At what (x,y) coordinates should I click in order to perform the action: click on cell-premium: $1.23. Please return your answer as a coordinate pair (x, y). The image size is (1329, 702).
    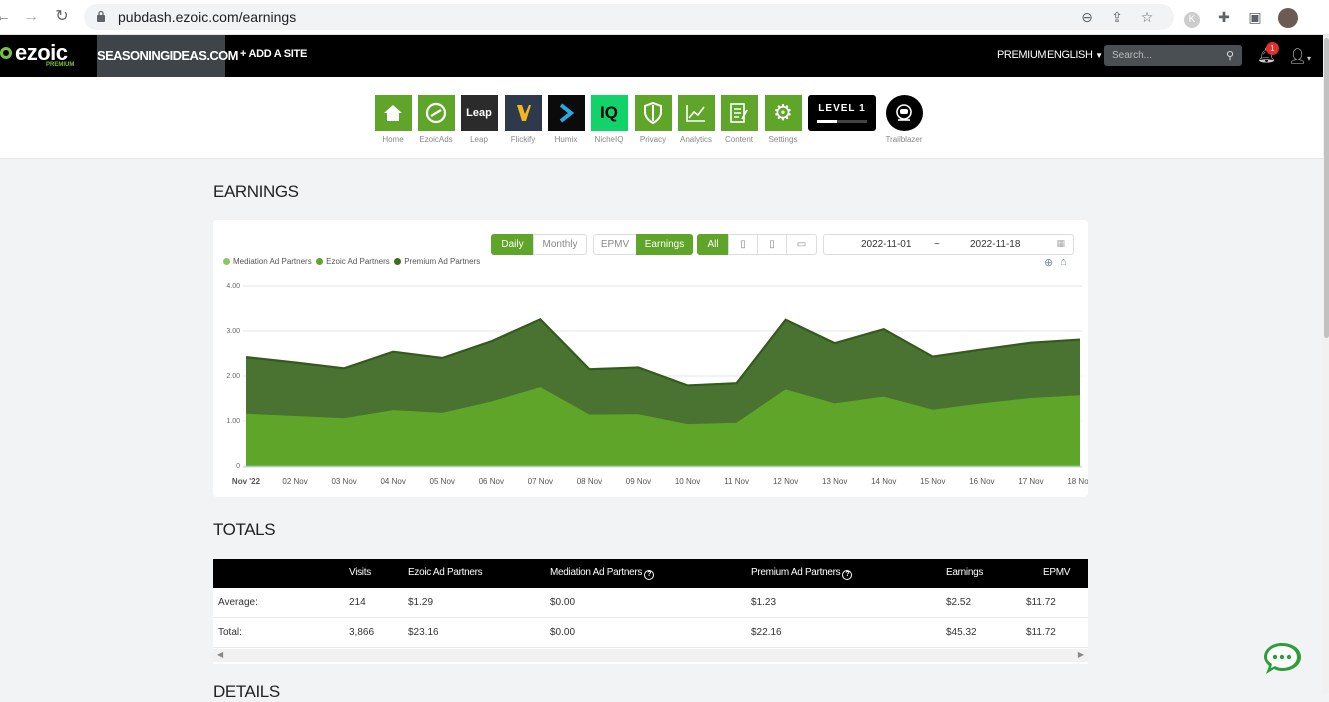
    Looking at the image, I should click on (764, 602).